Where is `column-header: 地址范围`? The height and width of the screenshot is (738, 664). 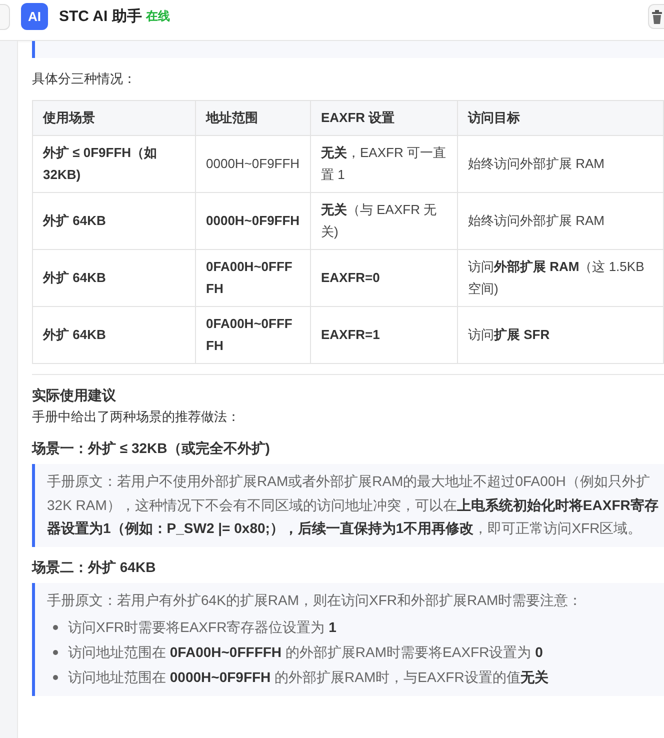 column-header: 地址范围 is located at coordinates (253, 118).